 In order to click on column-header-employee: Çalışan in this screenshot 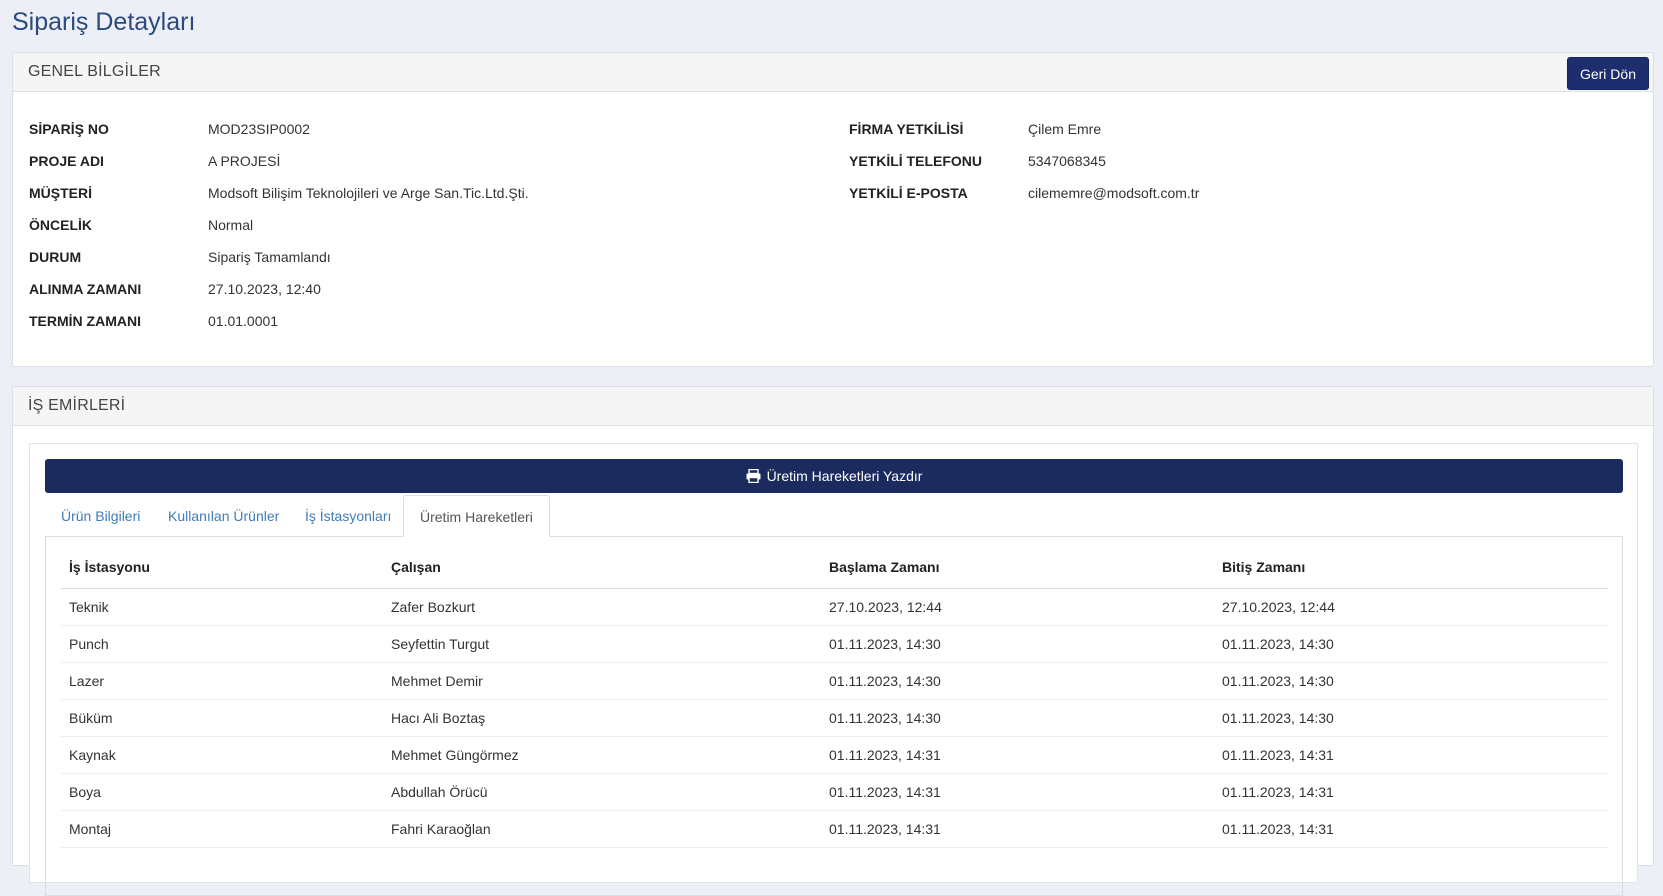, I will do `click(602, 567)`.